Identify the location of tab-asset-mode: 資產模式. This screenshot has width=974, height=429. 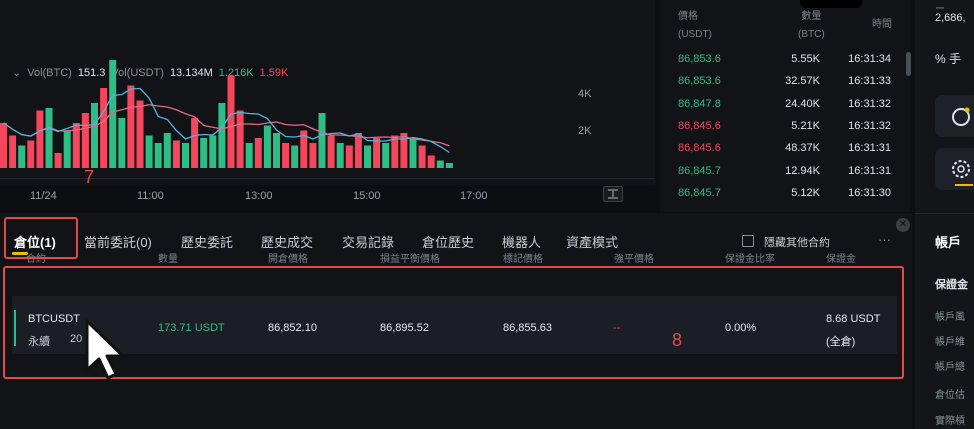
(592, 241).